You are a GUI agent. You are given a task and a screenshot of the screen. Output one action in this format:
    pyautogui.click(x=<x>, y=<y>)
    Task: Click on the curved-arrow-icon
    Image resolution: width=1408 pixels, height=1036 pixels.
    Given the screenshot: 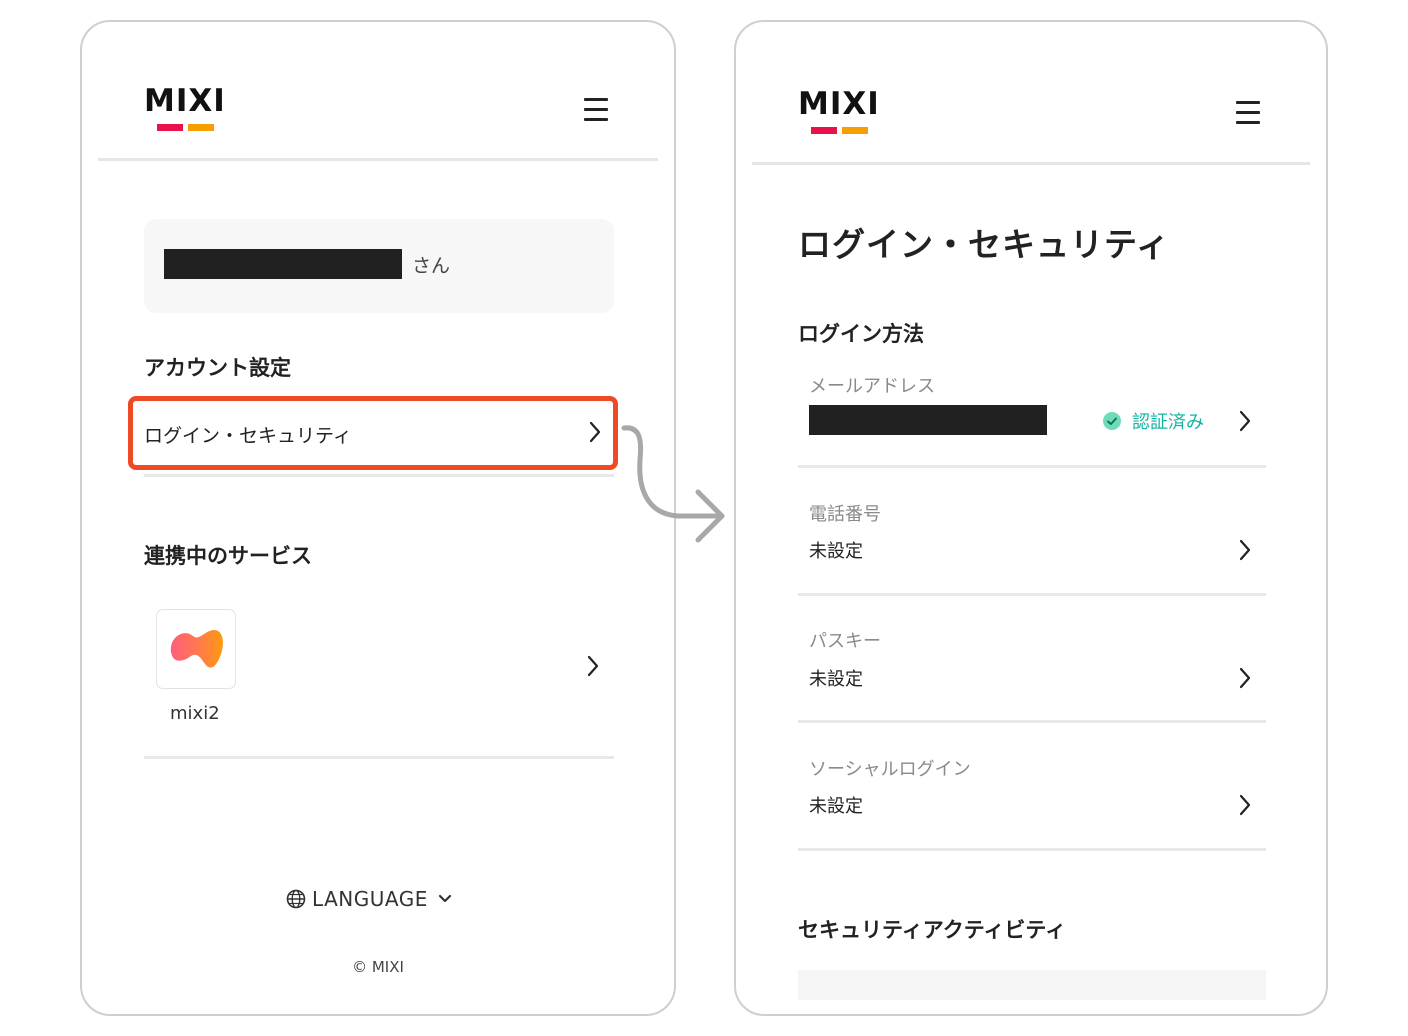 What is the action you would take?
    pyautogui.click(x=673, y=484)
    